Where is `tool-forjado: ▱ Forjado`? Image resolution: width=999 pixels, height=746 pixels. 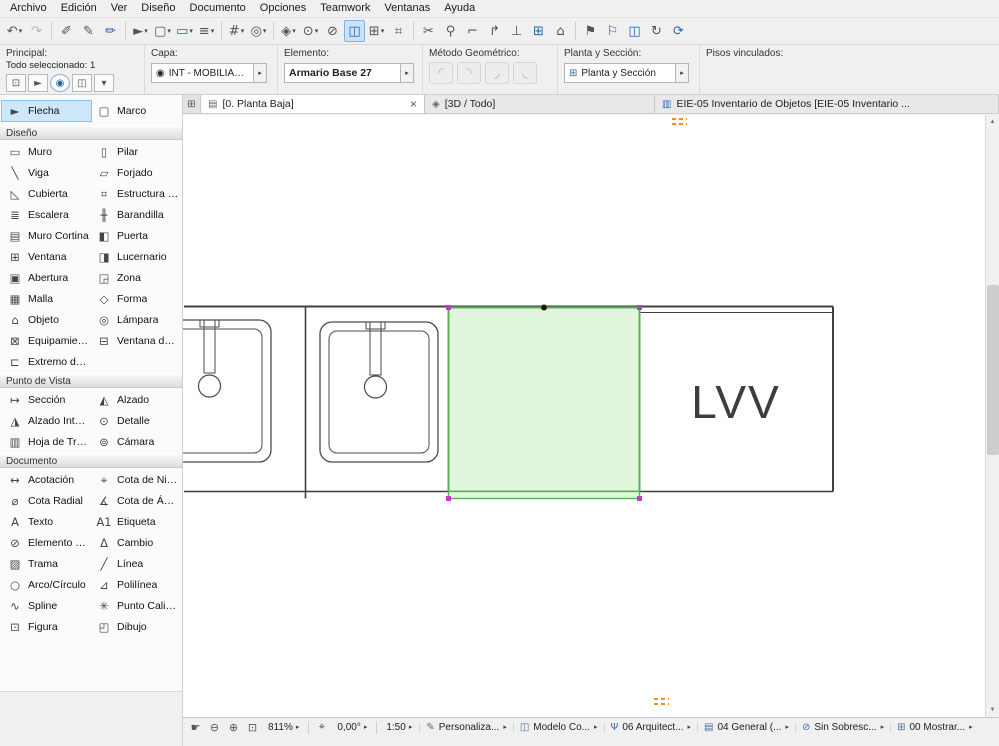 tool-forjado: ▱ Forjado is located at coordinates (135, 173).